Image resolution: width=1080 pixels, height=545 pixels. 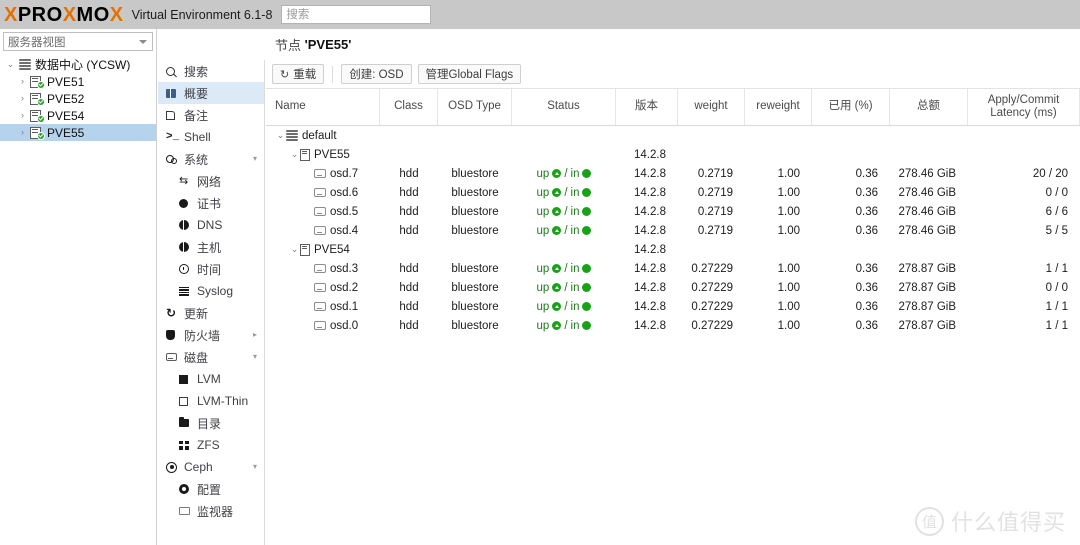 What do you see at coordinates (344, 268) in the screenshot?
I see `row-name-label: osd.3` at bounding box center [344, 268].